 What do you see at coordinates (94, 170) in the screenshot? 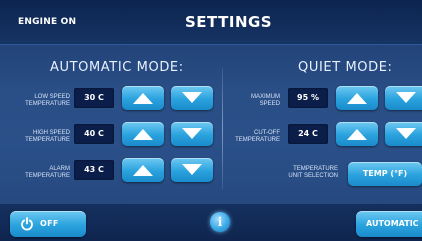
I see `alarm-temperature-value: 43 C` at bounding box center [94, 170].